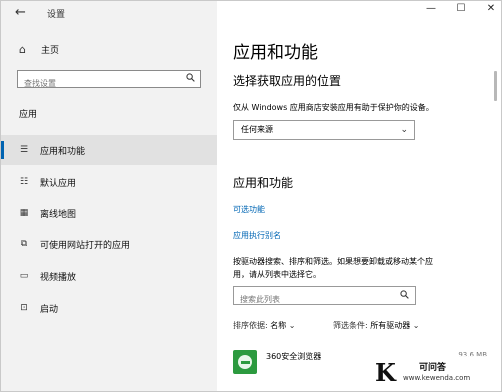 The height and width of the screenshot is (392, 502). Describe the element at coordinates (275, 53) in the screenshot. I see `page-title: 应用和功能` at that location.